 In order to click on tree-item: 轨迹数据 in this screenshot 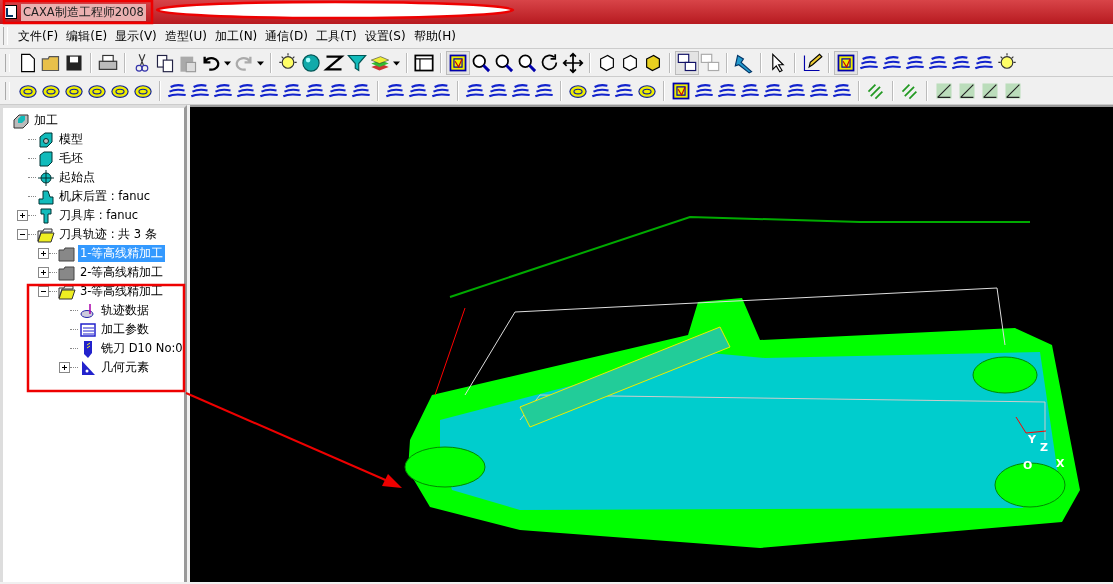, I will do `click(125, 310)`.